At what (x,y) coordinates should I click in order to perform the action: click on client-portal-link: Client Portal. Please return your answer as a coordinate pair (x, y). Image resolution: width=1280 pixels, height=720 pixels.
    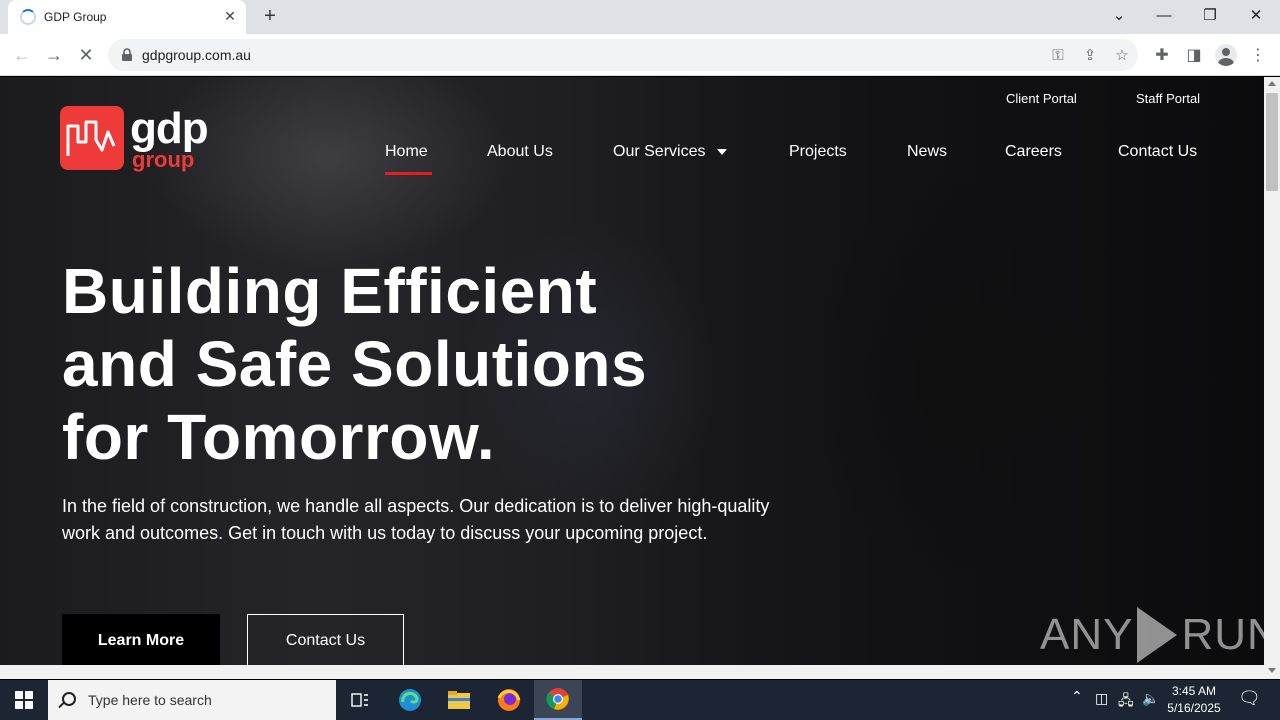
    Looking at the image, I should click on (1041, 98).